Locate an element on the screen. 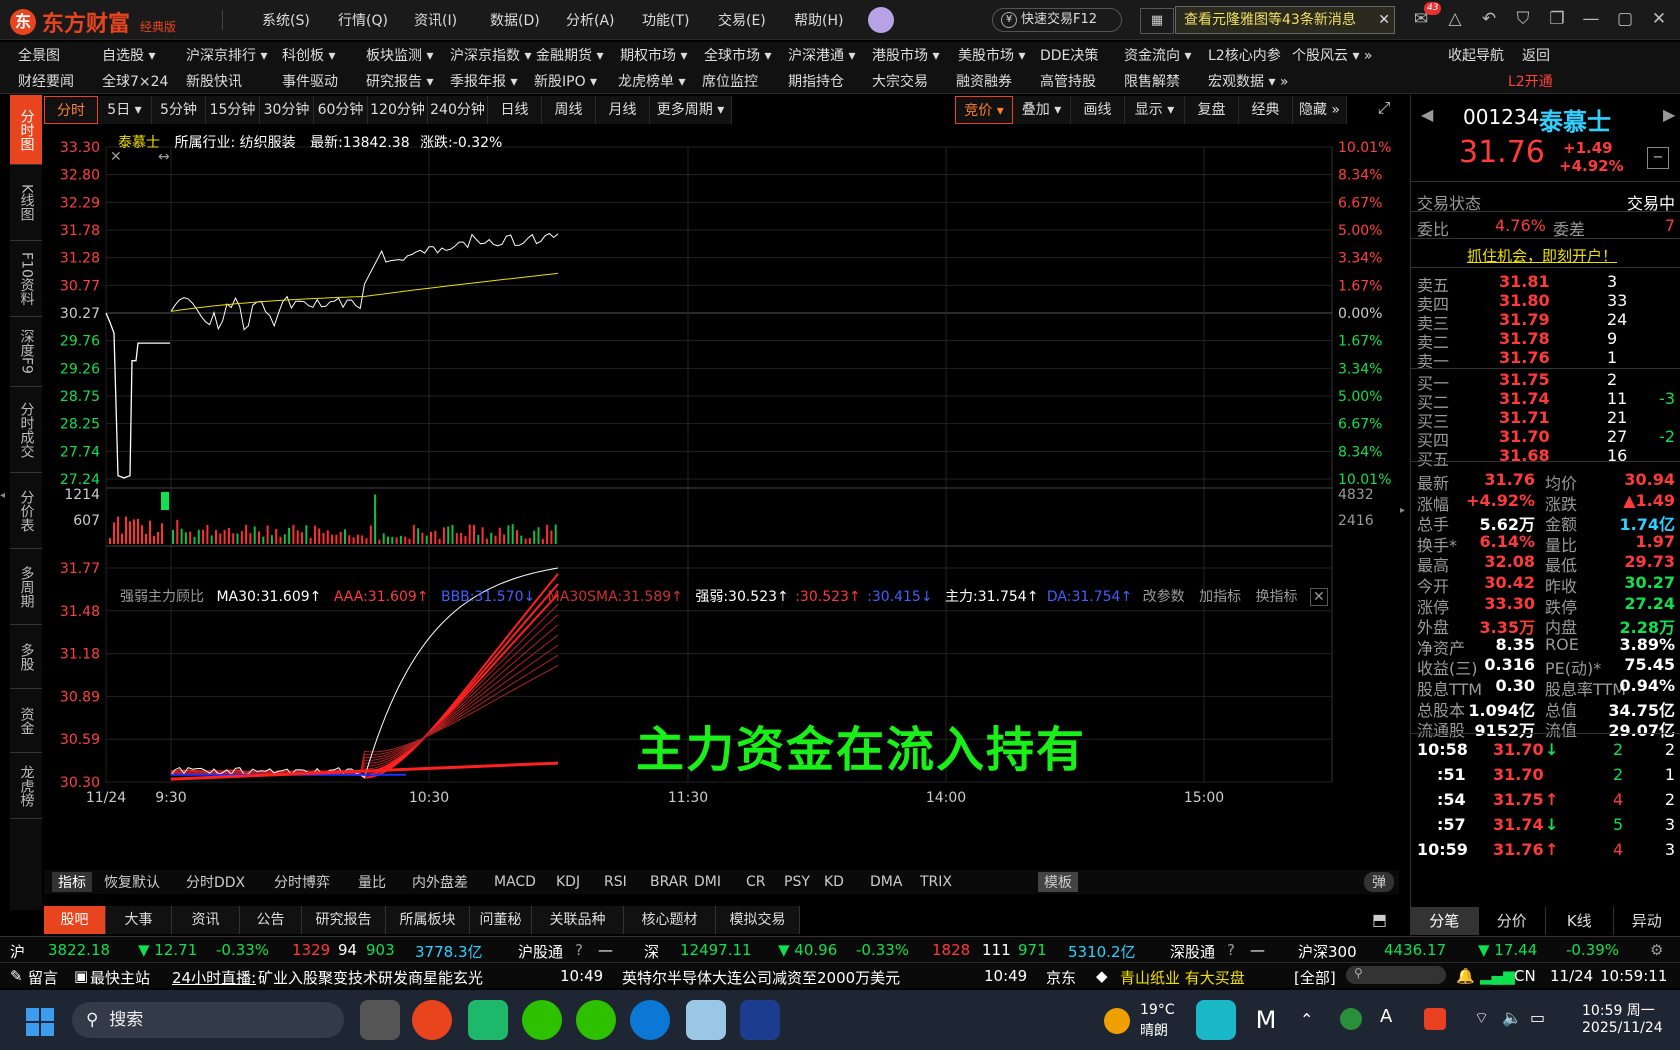 The height and width of the screenshot is (1050, 1680). ask-row: 卖一 31.76 1 is located at coordinates (1546, 359).